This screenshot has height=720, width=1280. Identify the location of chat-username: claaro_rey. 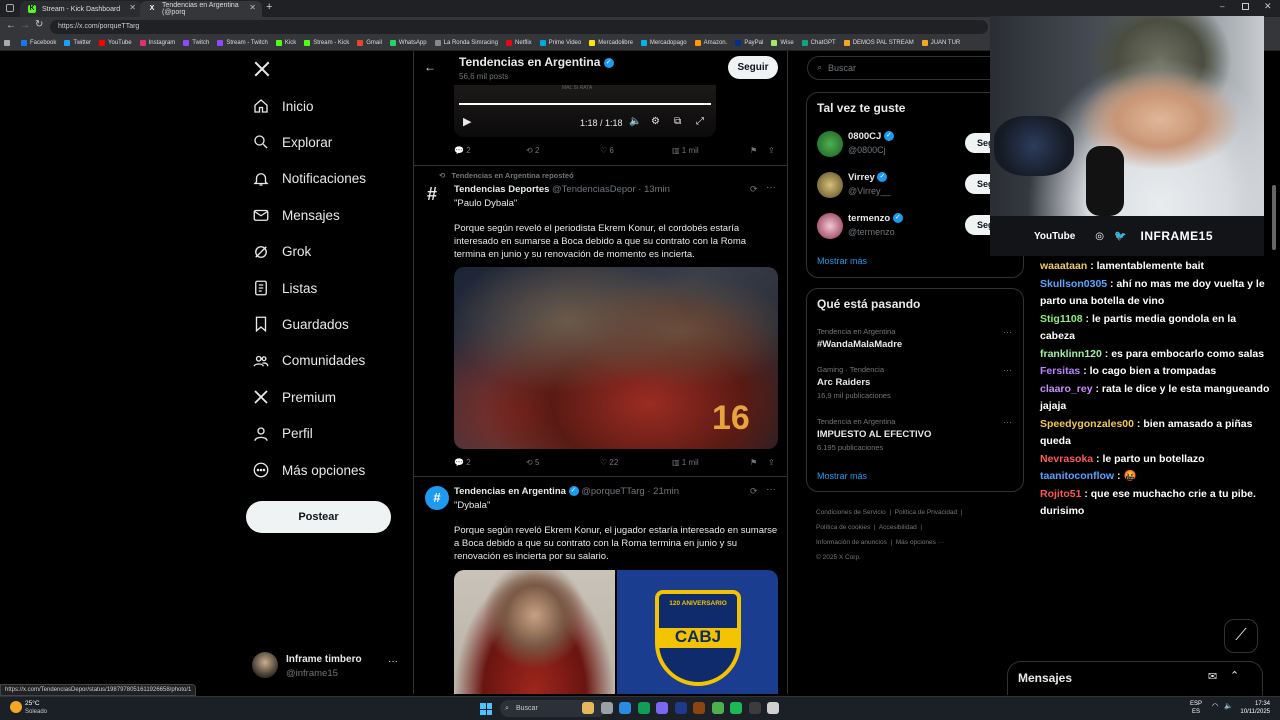
(1066, 389).